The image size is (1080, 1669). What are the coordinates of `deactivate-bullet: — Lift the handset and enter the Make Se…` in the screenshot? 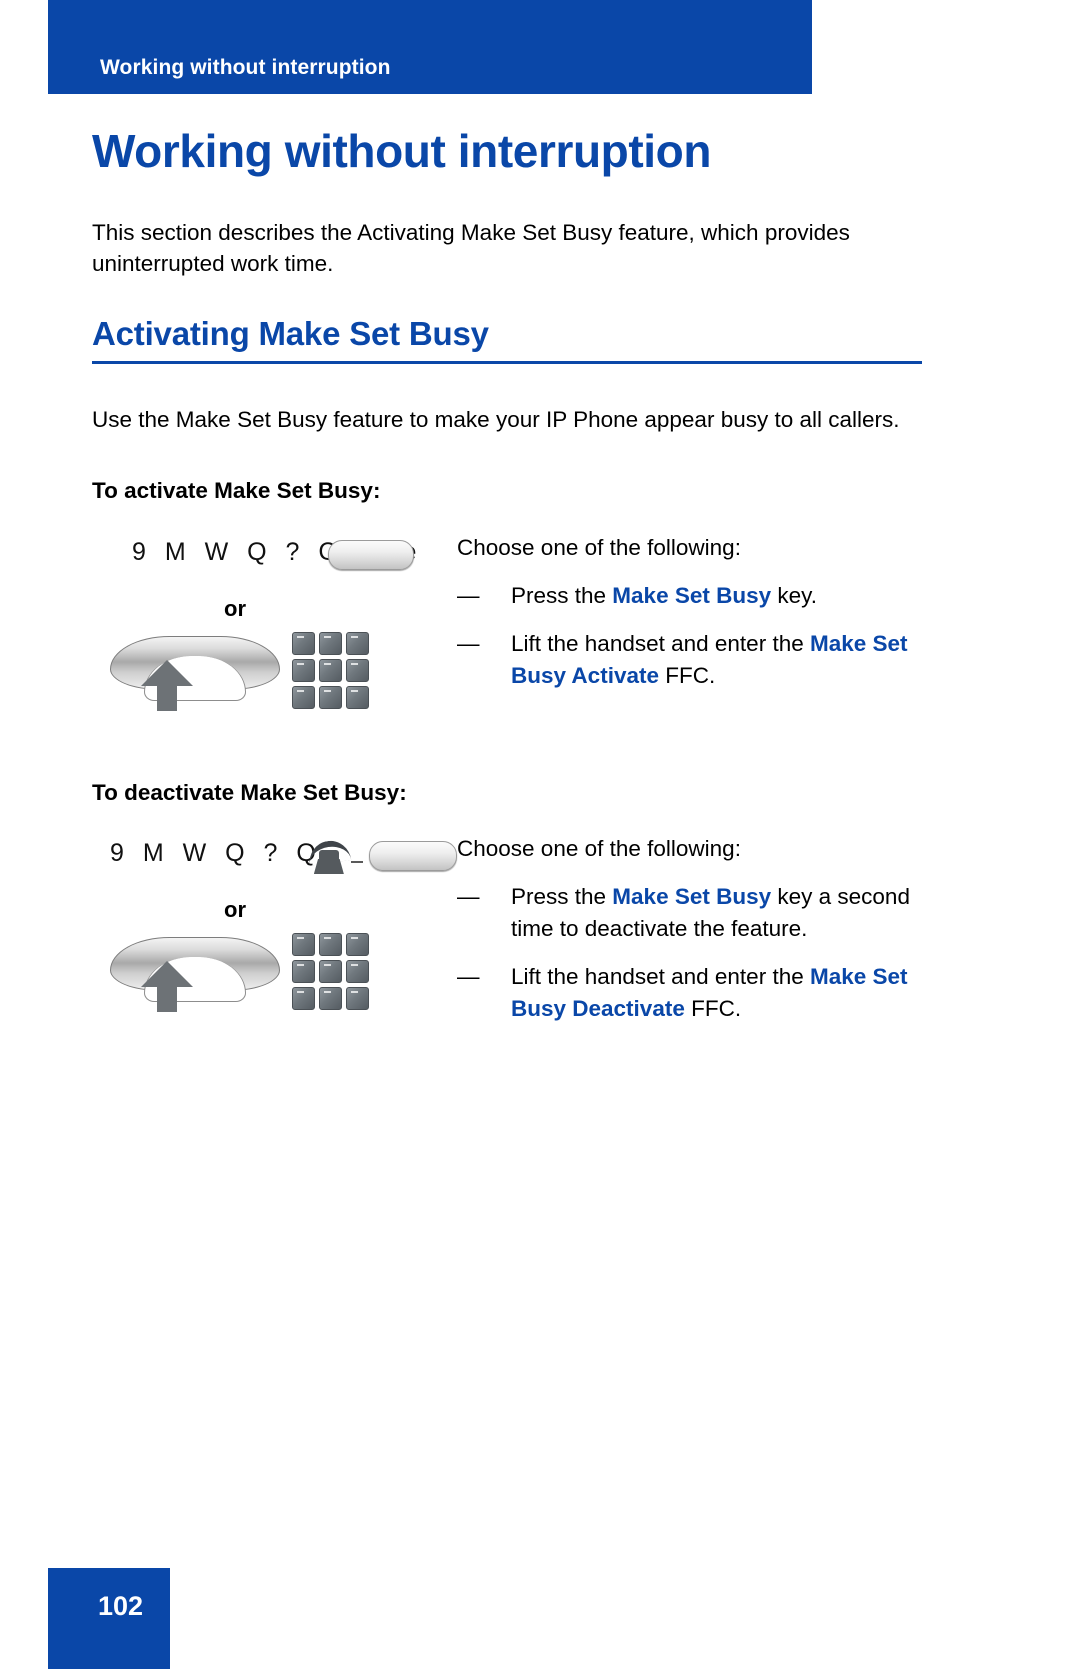 It's located at (768, 993).